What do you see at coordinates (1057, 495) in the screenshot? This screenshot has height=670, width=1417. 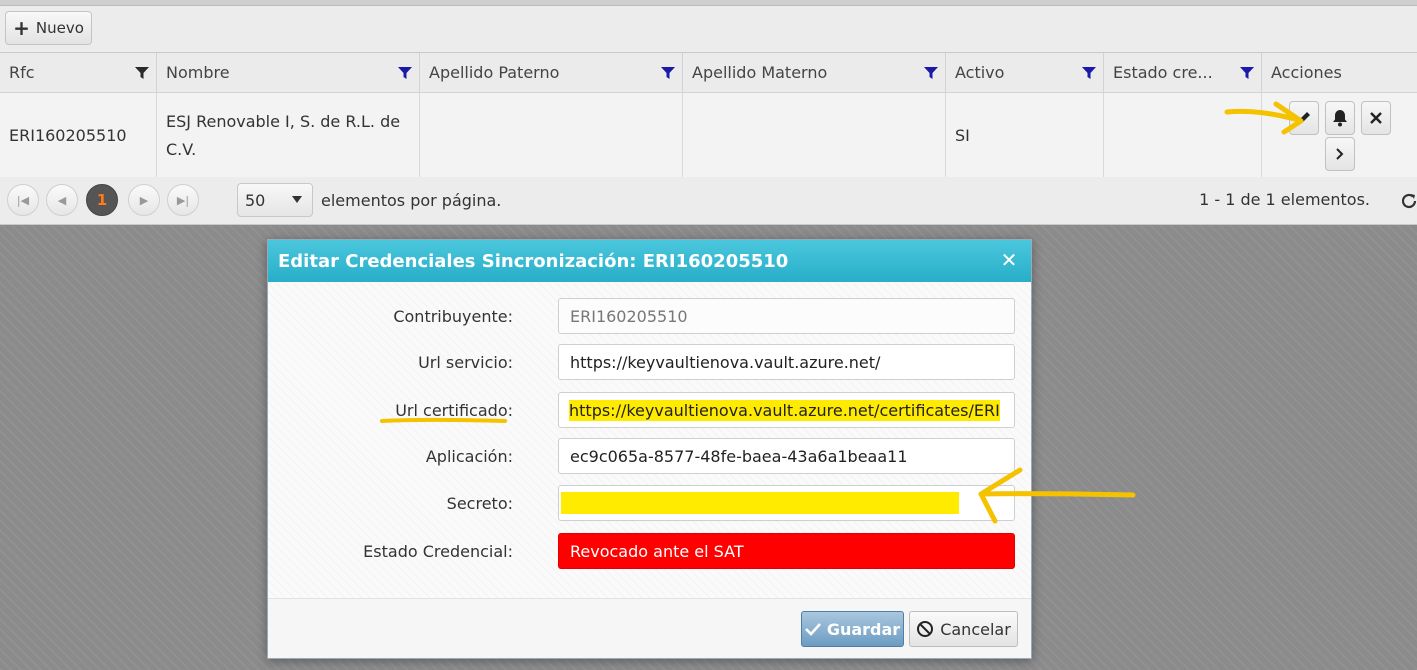 I see `arrow-annotation-secreto` at bounding box center [1057, 495].